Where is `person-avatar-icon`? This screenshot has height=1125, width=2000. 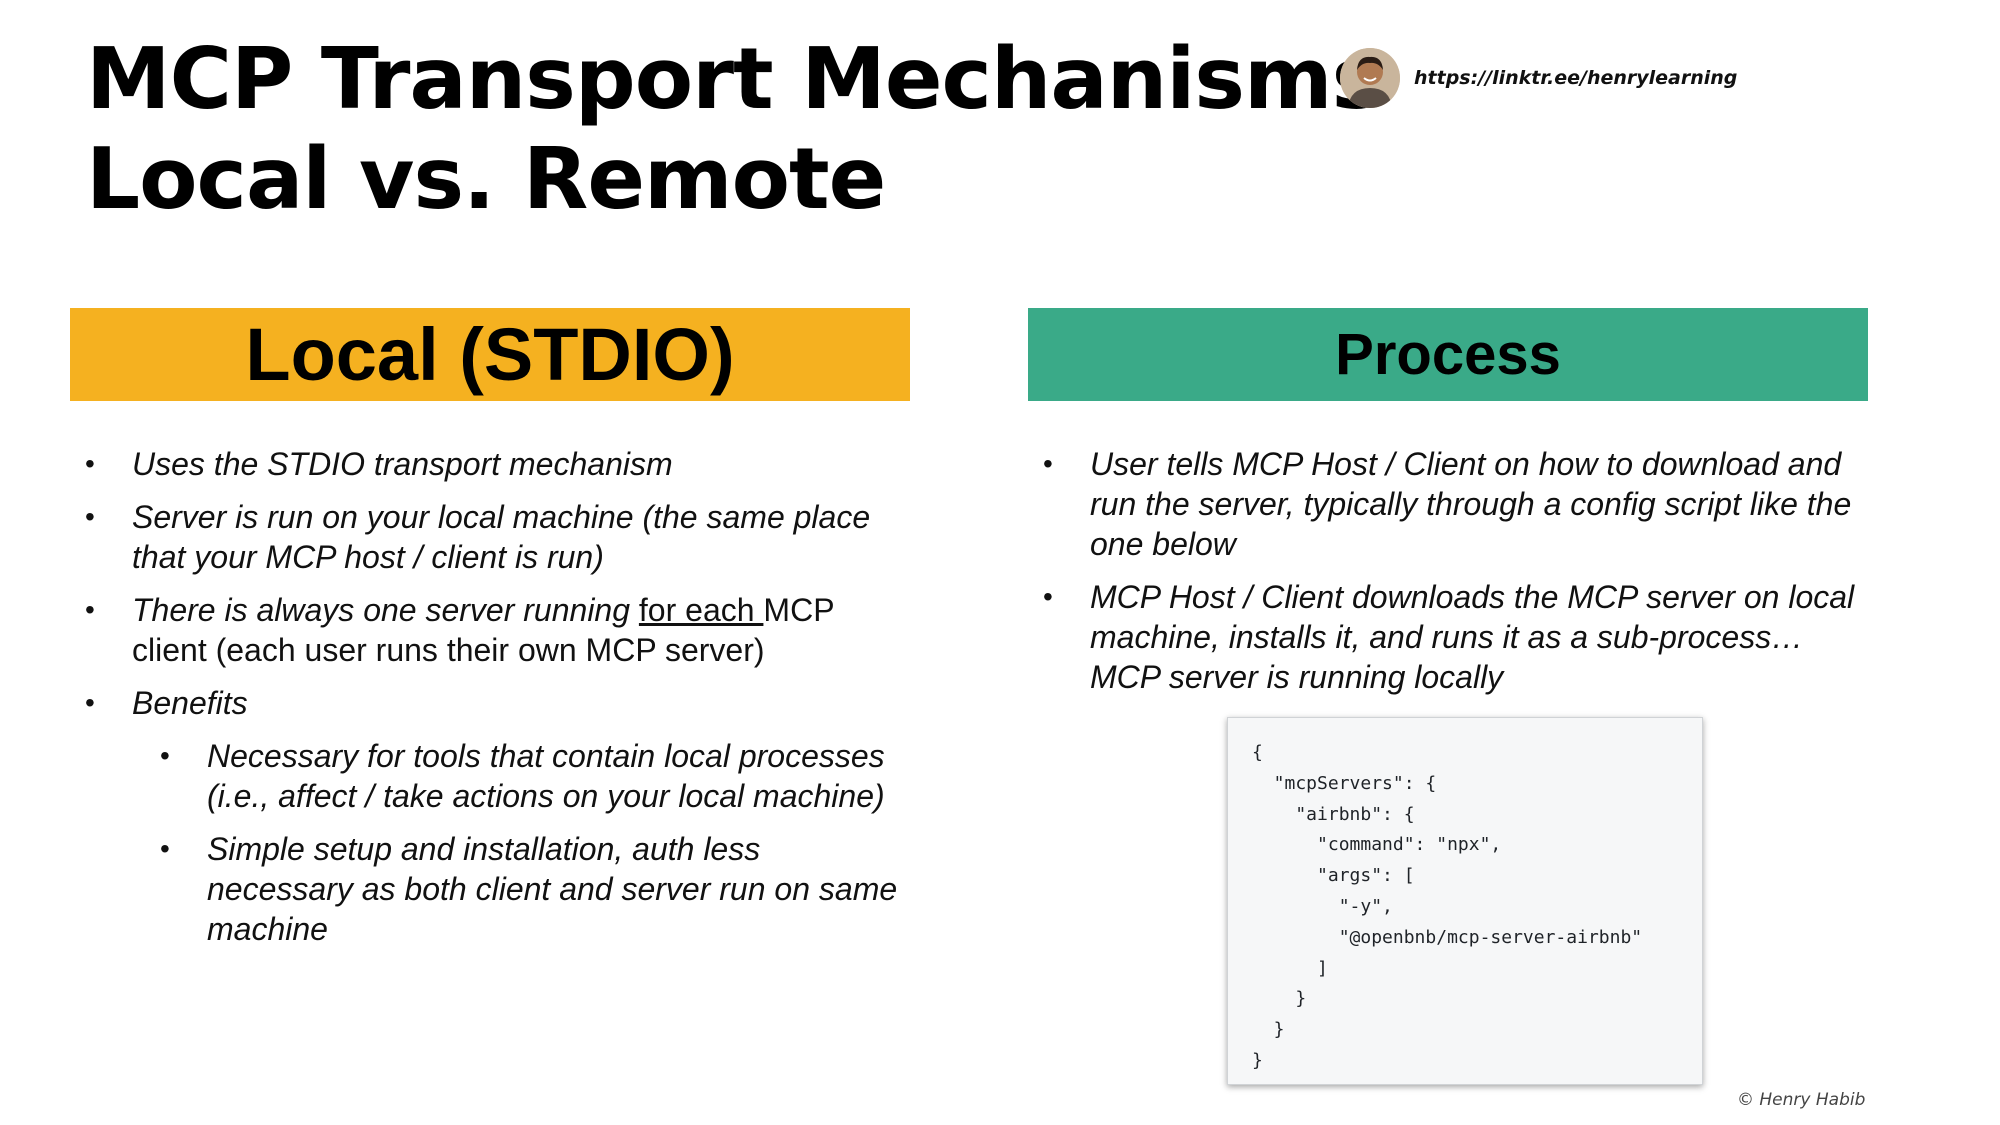
person-avatar-icon is located at coordinates (1370, 78).